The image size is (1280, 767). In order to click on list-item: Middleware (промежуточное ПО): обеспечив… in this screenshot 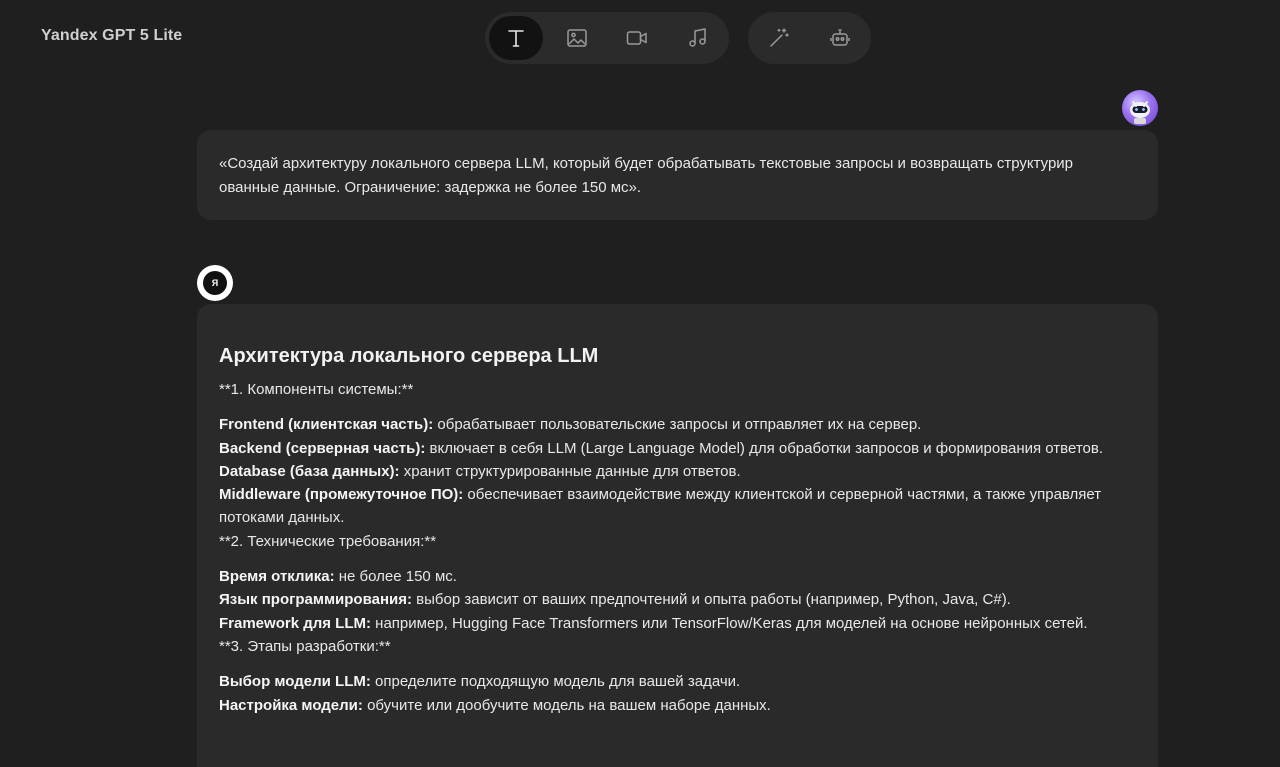, I will do `click(660, 506)`.